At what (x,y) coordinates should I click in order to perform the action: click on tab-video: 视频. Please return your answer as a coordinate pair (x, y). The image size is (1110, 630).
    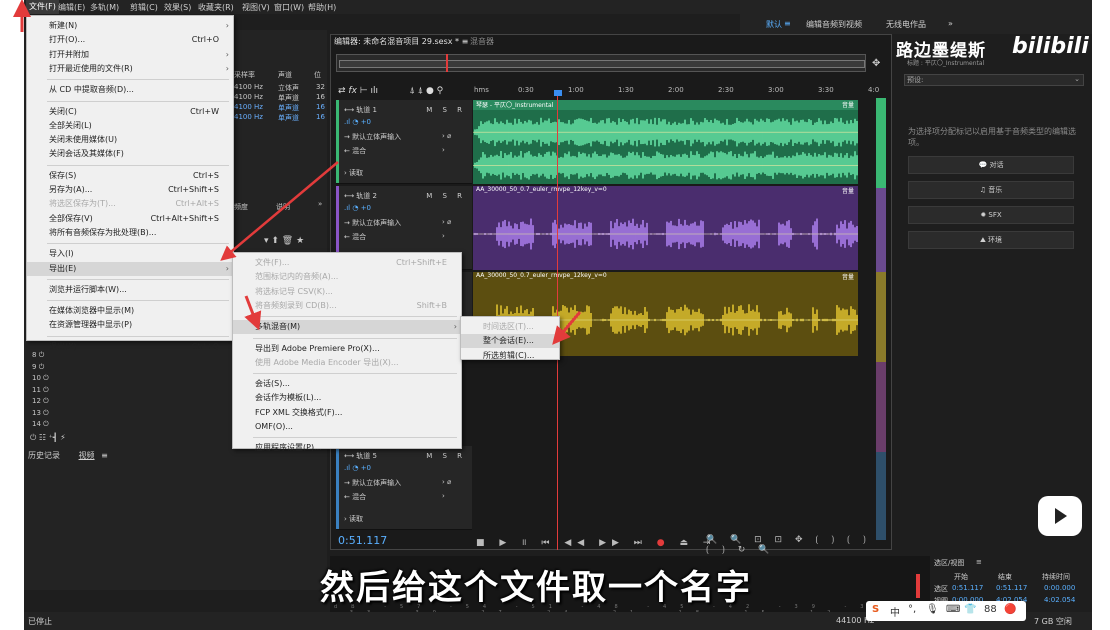
    Looking at the image, I should click on (87, 455).